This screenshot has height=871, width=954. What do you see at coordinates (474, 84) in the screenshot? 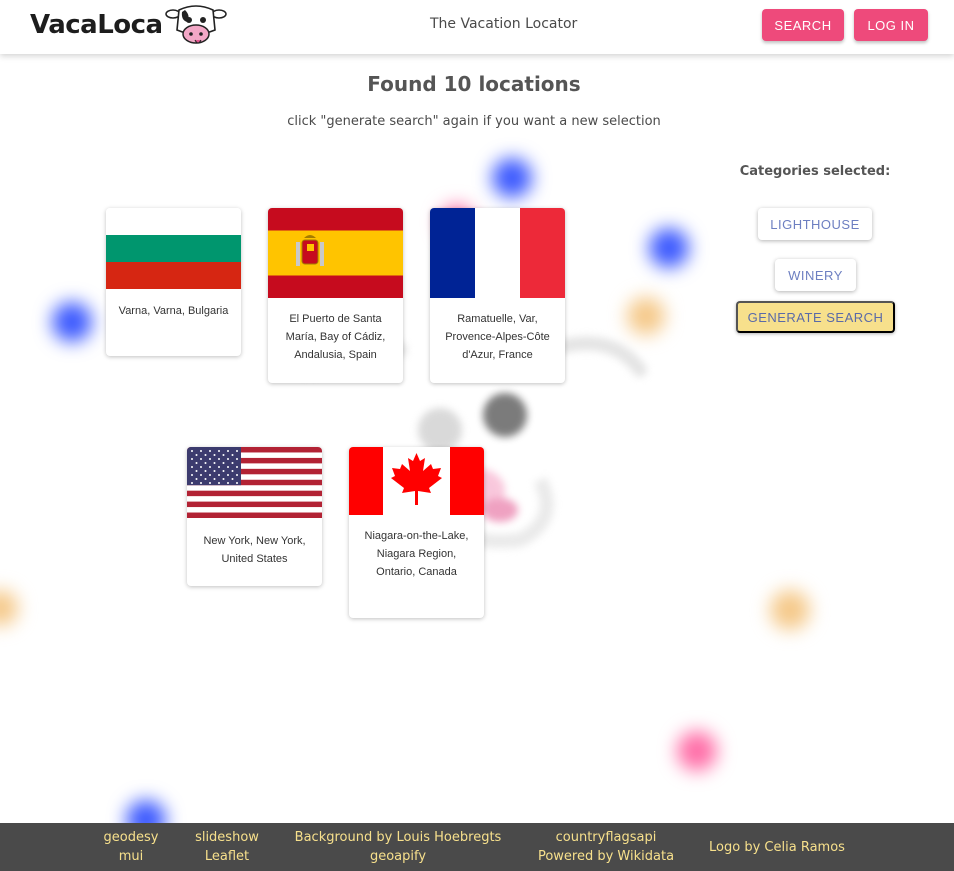
I see `results-title: Found 10 locations` at bounding box center [474, 84].